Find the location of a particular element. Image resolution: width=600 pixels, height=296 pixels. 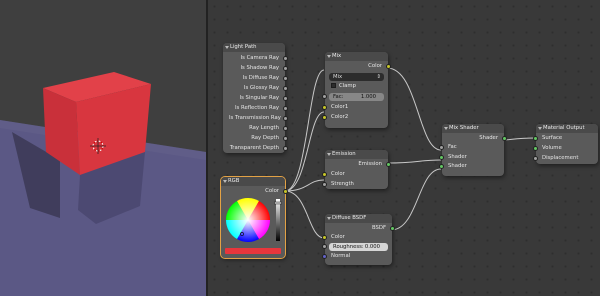

mix-header: Mix is located at coordinates (356, 56).